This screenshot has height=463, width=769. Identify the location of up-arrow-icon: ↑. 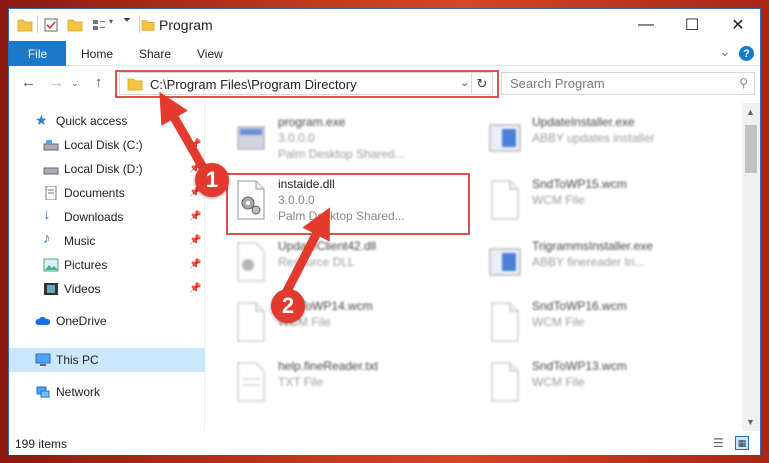
(99, 82).